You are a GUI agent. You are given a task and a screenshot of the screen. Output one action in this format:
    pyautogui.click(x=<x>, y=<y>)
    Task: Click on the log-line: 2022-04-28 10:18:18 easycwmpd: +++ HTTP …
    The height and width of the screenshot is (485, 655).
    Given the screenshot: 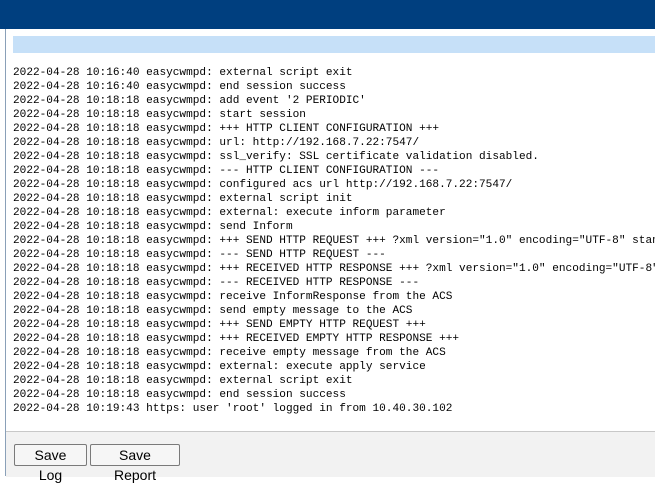 What is the action you would take?
    pyautogui.click(x=226, y=129)
    